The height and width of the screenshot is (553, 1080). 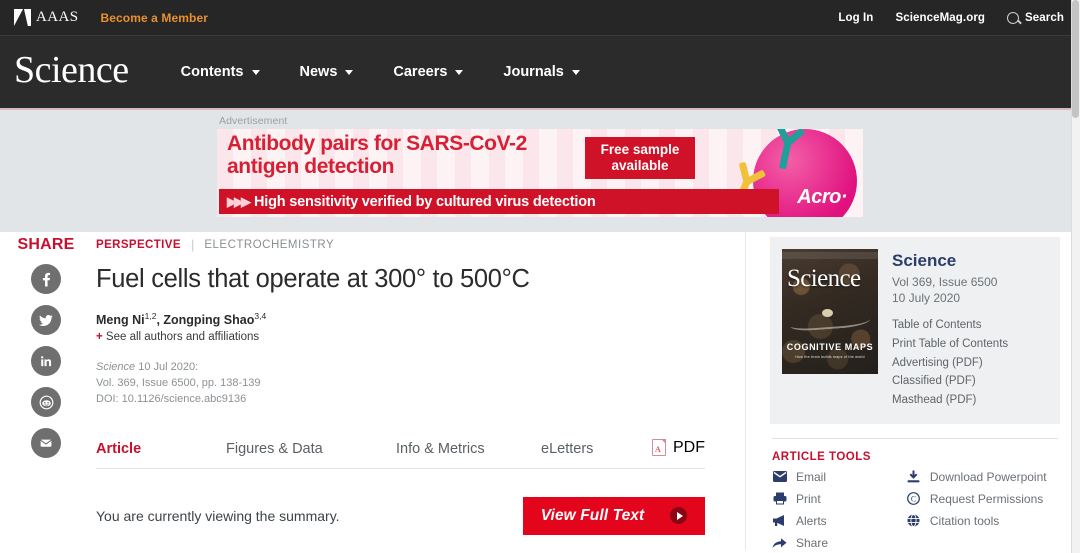 I want to click on kicker-topic: ELECTROCHEMISTRY, so click(x=269, y=245).